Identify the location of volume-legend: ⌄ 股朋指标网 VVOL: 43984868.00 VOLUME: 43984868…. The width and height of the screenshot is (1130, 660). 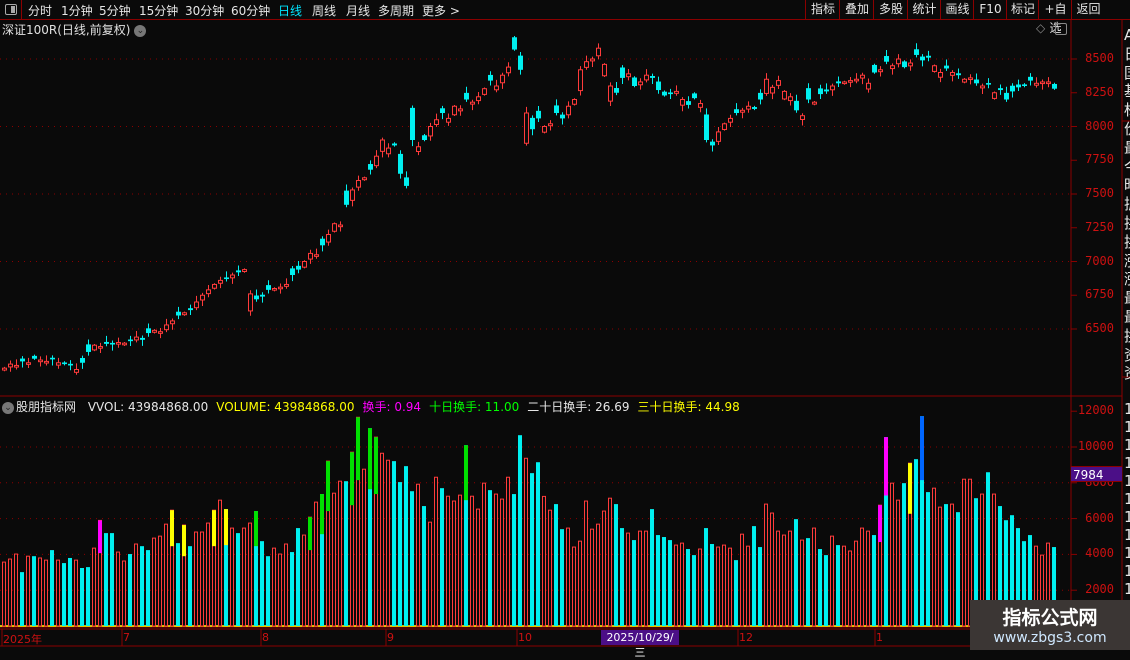
(373, 406).